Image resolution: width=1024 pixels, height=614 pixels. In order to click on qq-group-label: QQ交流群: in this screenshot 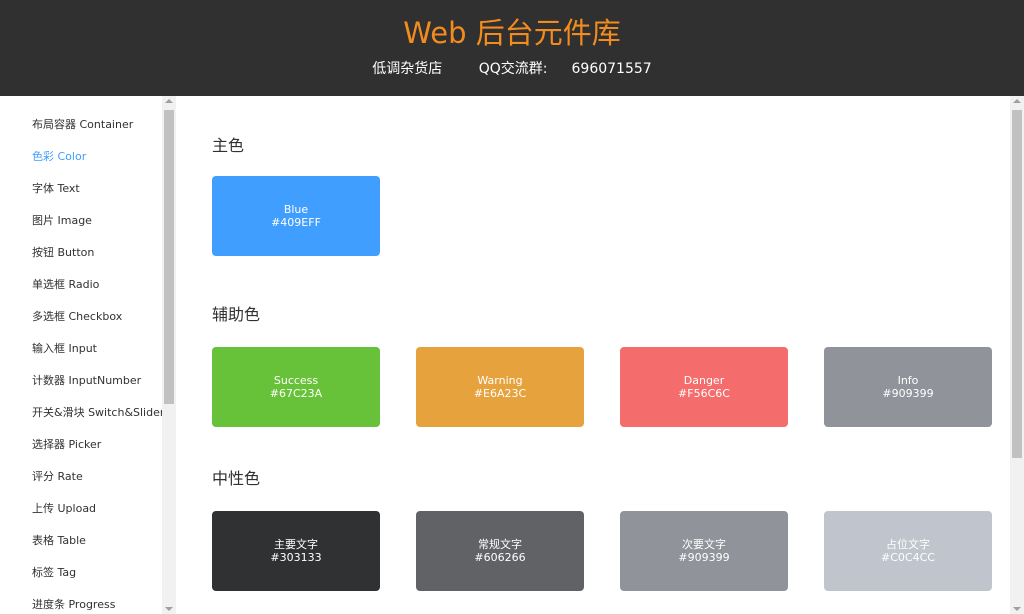, I will do `click(513, 69)`.